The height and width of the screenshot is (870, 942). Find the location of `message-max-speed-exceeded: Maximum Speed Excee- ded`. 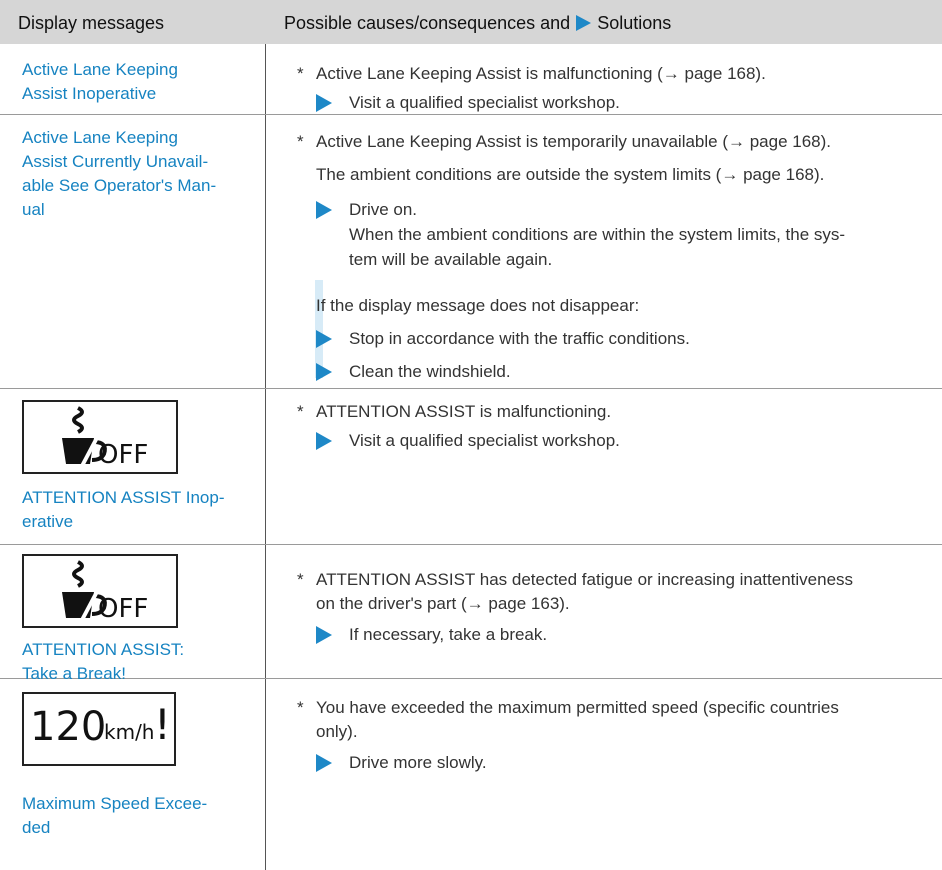

message-max-speed-exceeded: Maximum Speed Excee- ded is located at coordinates (138, 816).